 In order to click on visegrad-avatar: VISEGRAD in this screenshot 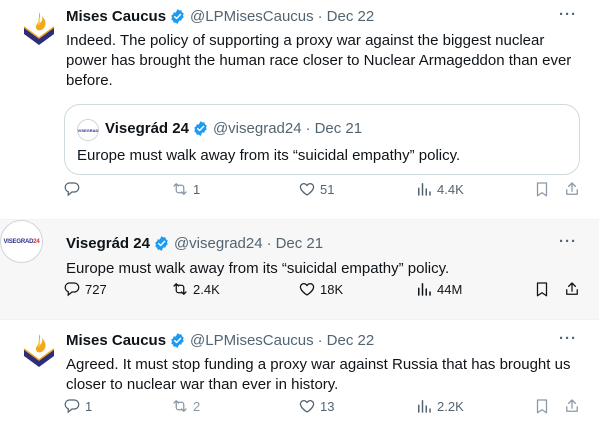, I will do `click(88, 130)`.